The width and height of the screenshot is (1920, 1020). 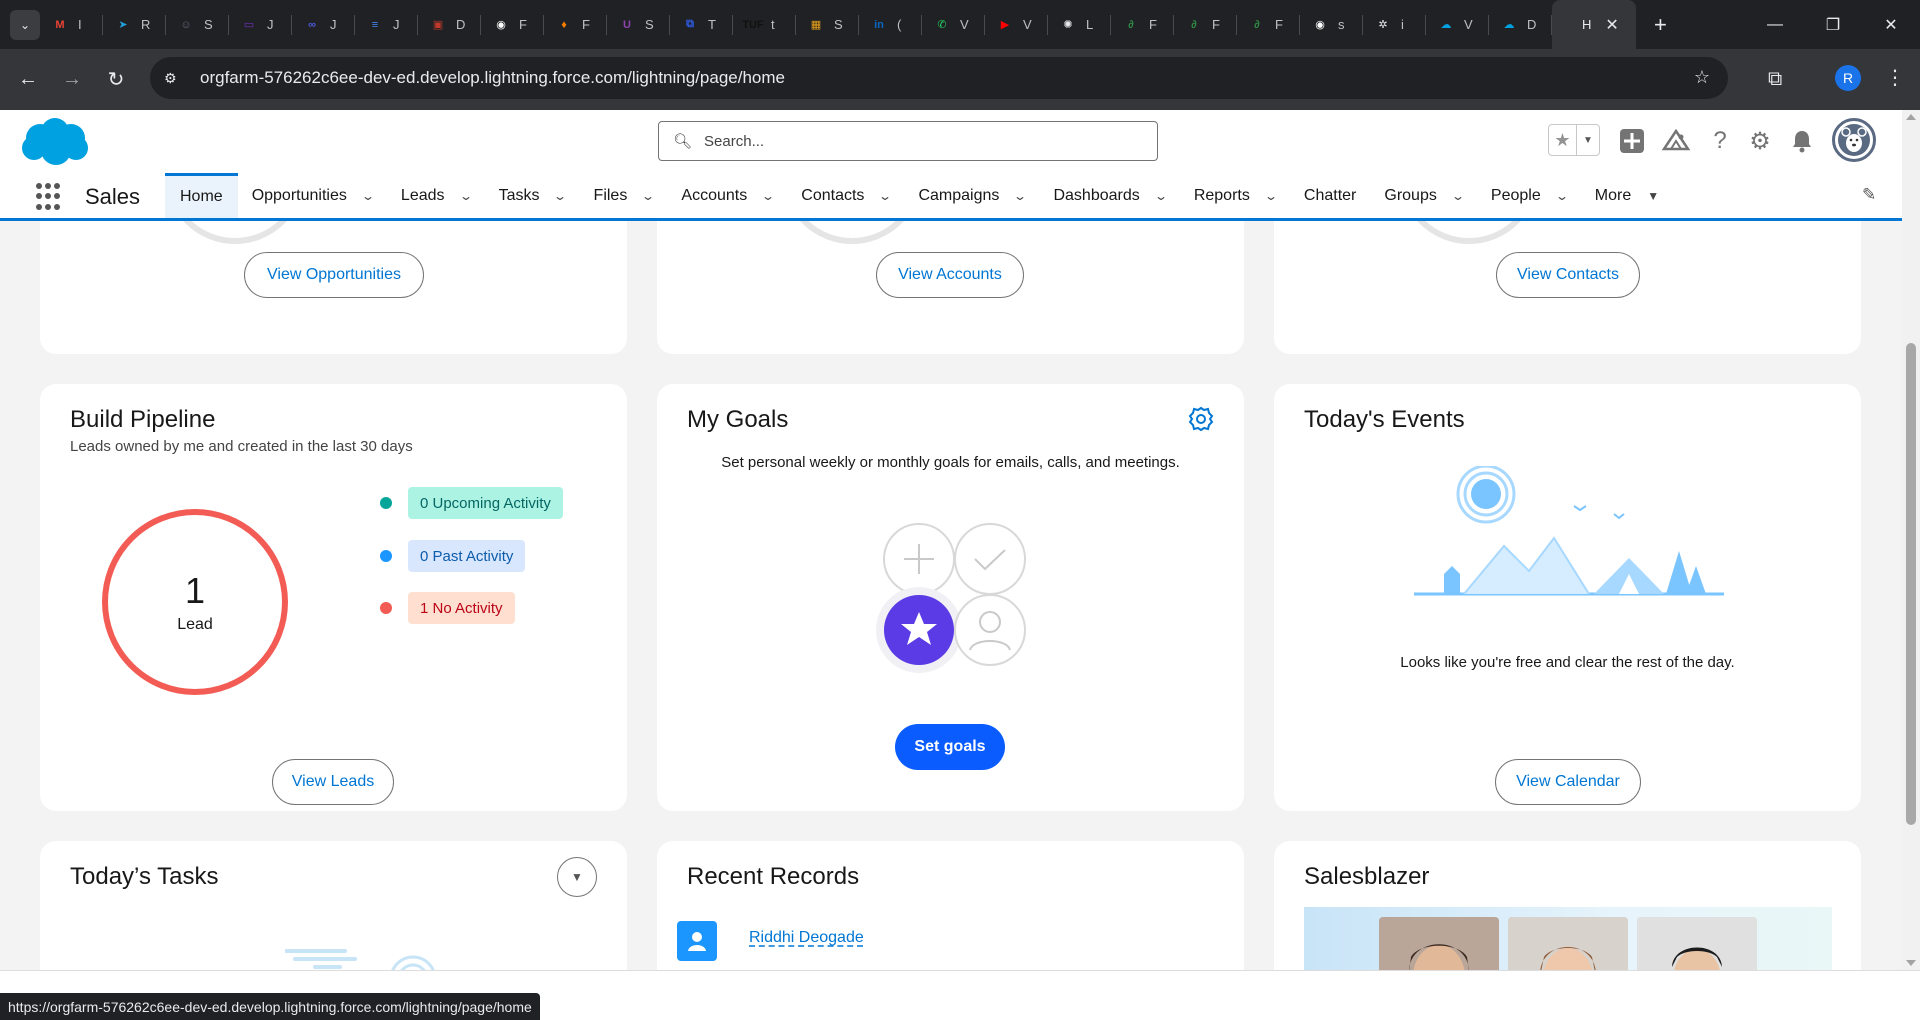 What do you see at coordinates (575, 24) in the screenshot?
I see `browser-tab: ♦ F` at bounding box center [575, 24].